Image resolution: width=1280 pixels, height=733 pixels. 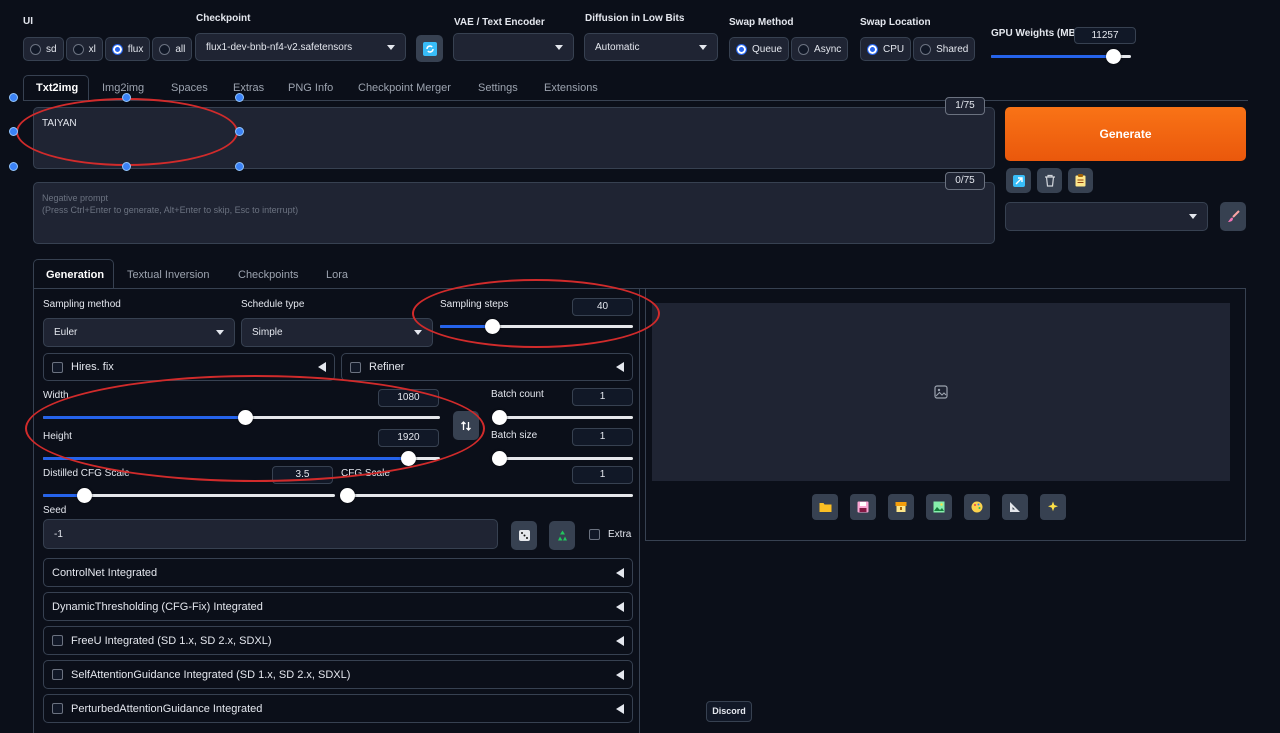 I want to click on styles-select, so click(x=1106, y=216).